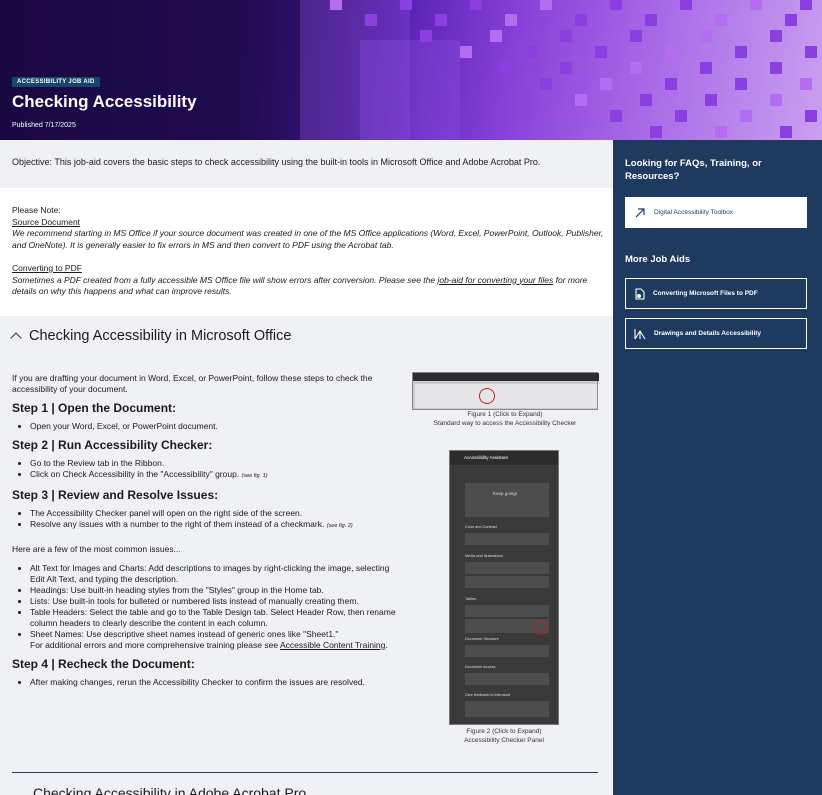  What do you see at coordinates (410, 90) in the screenshot?
I see `hero-step-band` at bounding box center [410, 90].